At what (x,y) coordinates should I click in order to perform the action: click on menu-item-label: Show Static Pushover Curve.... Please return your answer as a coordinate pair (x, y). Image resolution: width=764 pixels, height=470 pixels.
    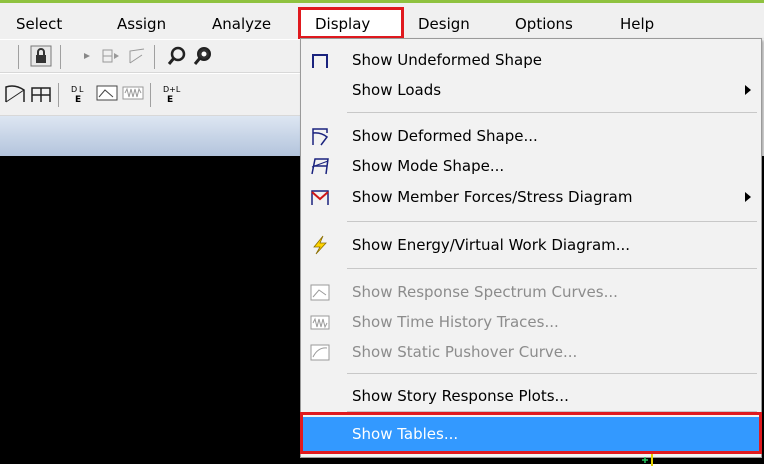
    Looking at the image, I should click on (465, 352).